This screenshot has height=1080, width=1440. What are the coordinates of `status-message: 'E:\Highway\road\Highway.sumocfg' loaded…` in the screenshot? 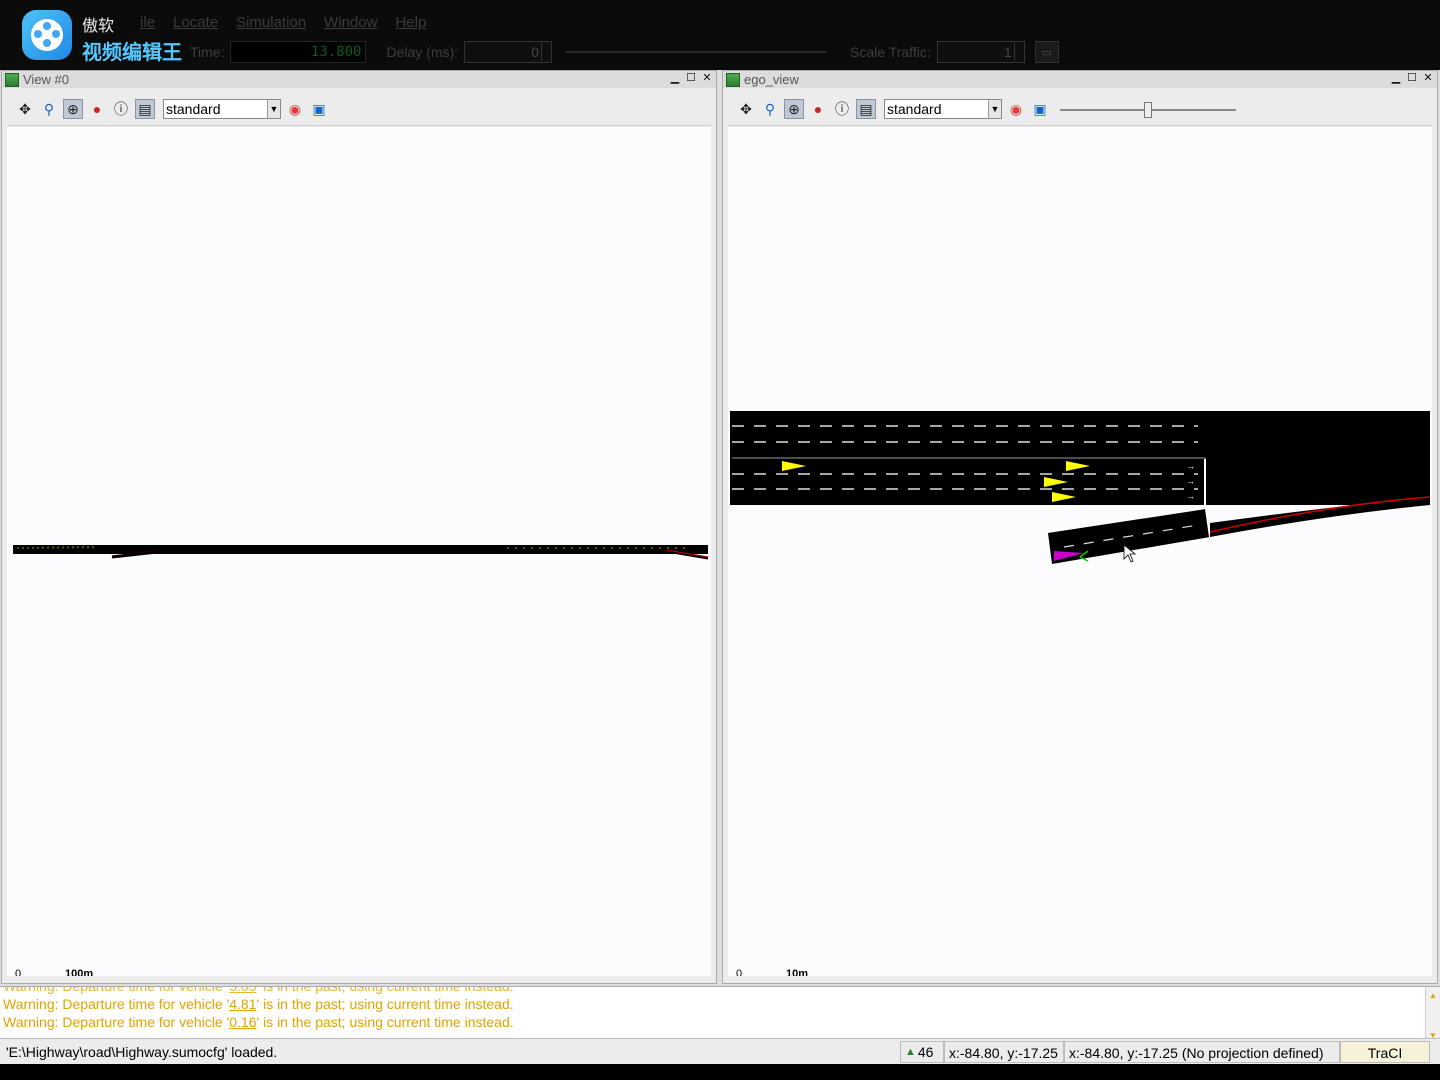 It's located at (142, 1052).